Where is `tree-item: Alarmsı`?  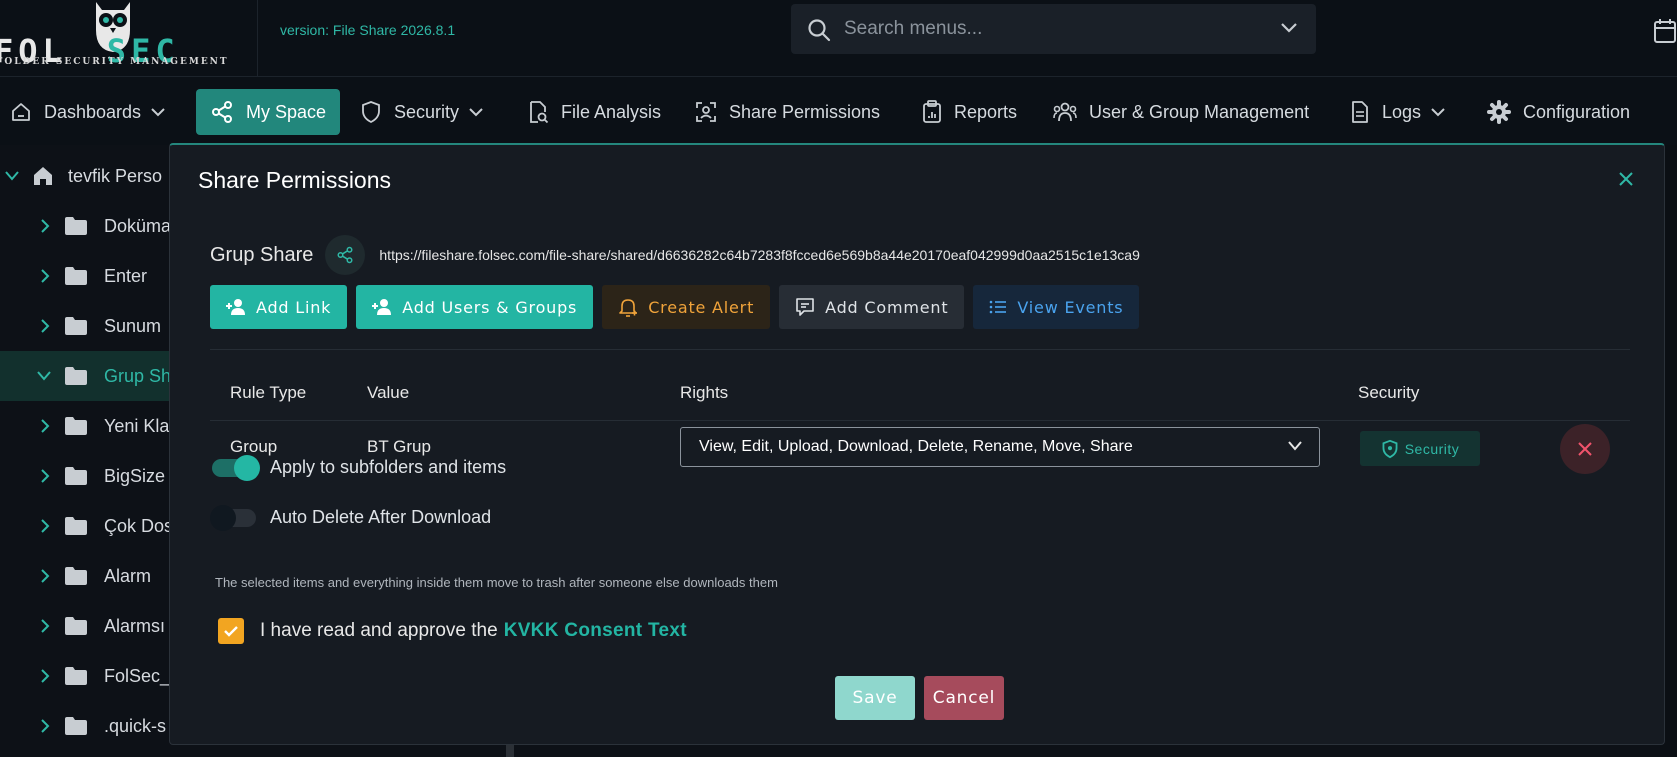
tree-item: Alarmsı is located at coordinates (85, 626).